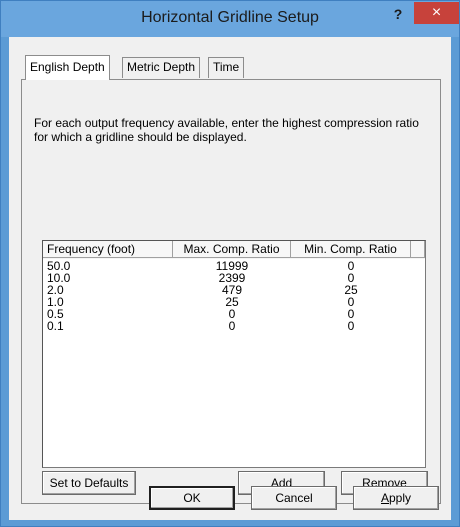 This screenshot has height=527, width=460. Describe the element at coordinates (351, 326) in the screenshot. I see `min-ratio-cell: 0` at that location.